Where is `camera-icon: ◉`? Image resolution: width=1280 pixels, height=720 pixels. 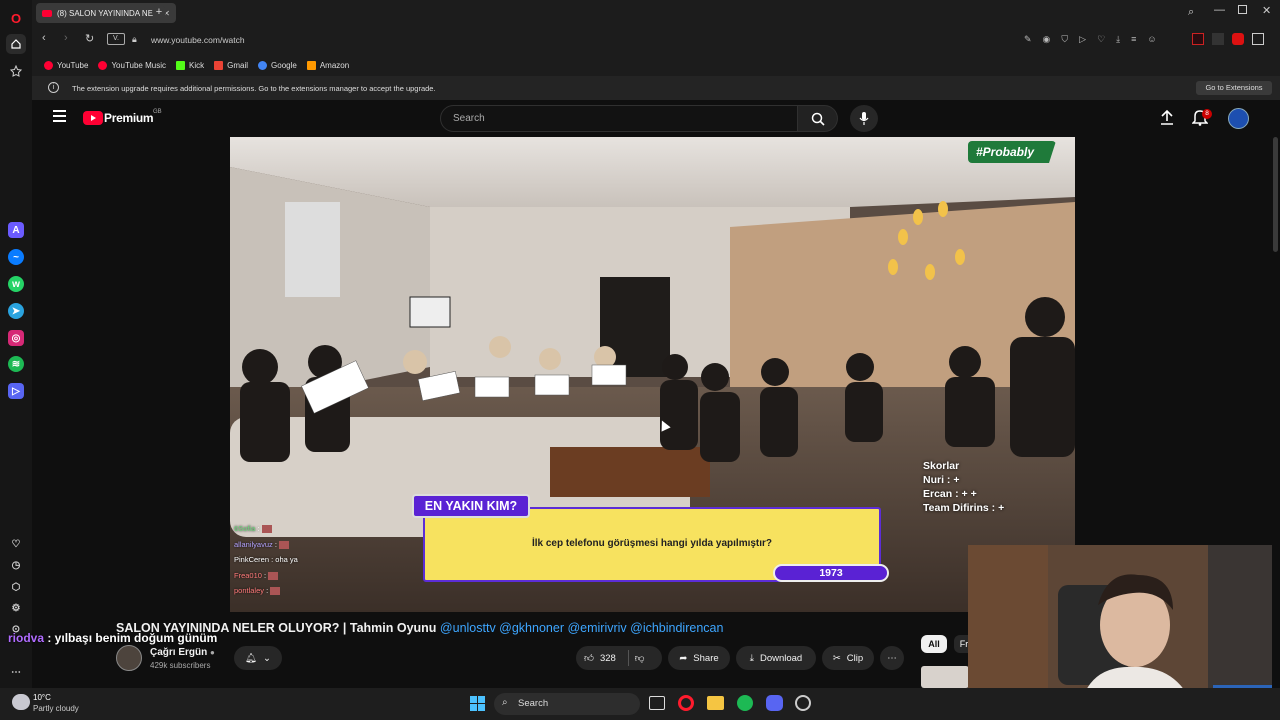 camera-icon: ◉ is located at coordinates (1047, 39).